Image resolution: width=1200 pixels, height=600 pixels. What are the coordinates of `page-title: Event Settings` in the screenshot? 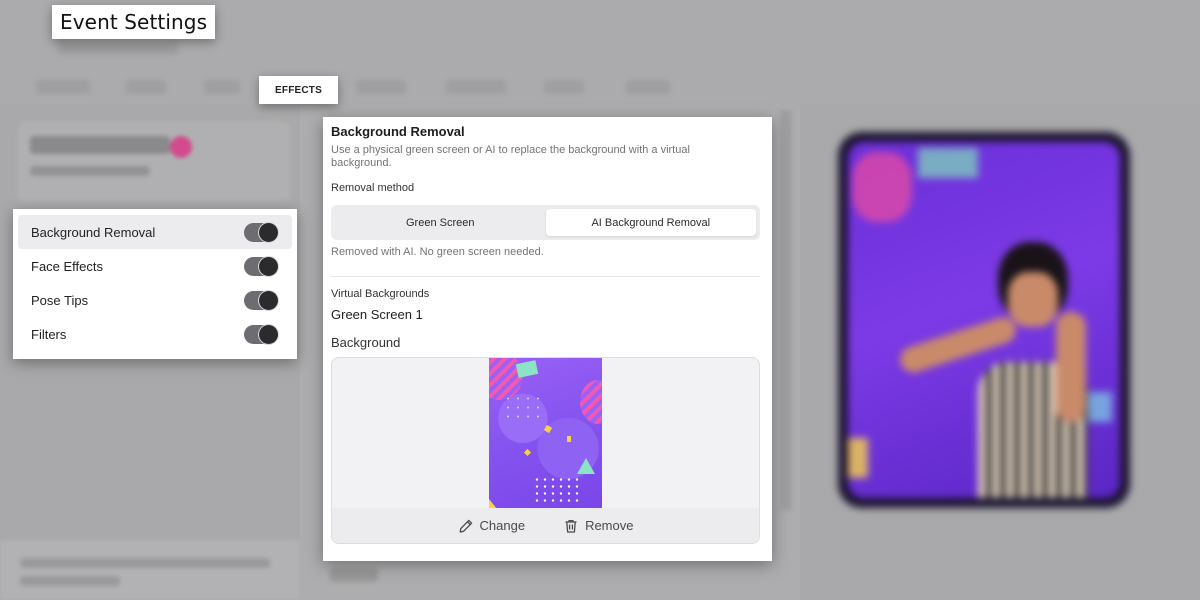 It's located at (134, 22).